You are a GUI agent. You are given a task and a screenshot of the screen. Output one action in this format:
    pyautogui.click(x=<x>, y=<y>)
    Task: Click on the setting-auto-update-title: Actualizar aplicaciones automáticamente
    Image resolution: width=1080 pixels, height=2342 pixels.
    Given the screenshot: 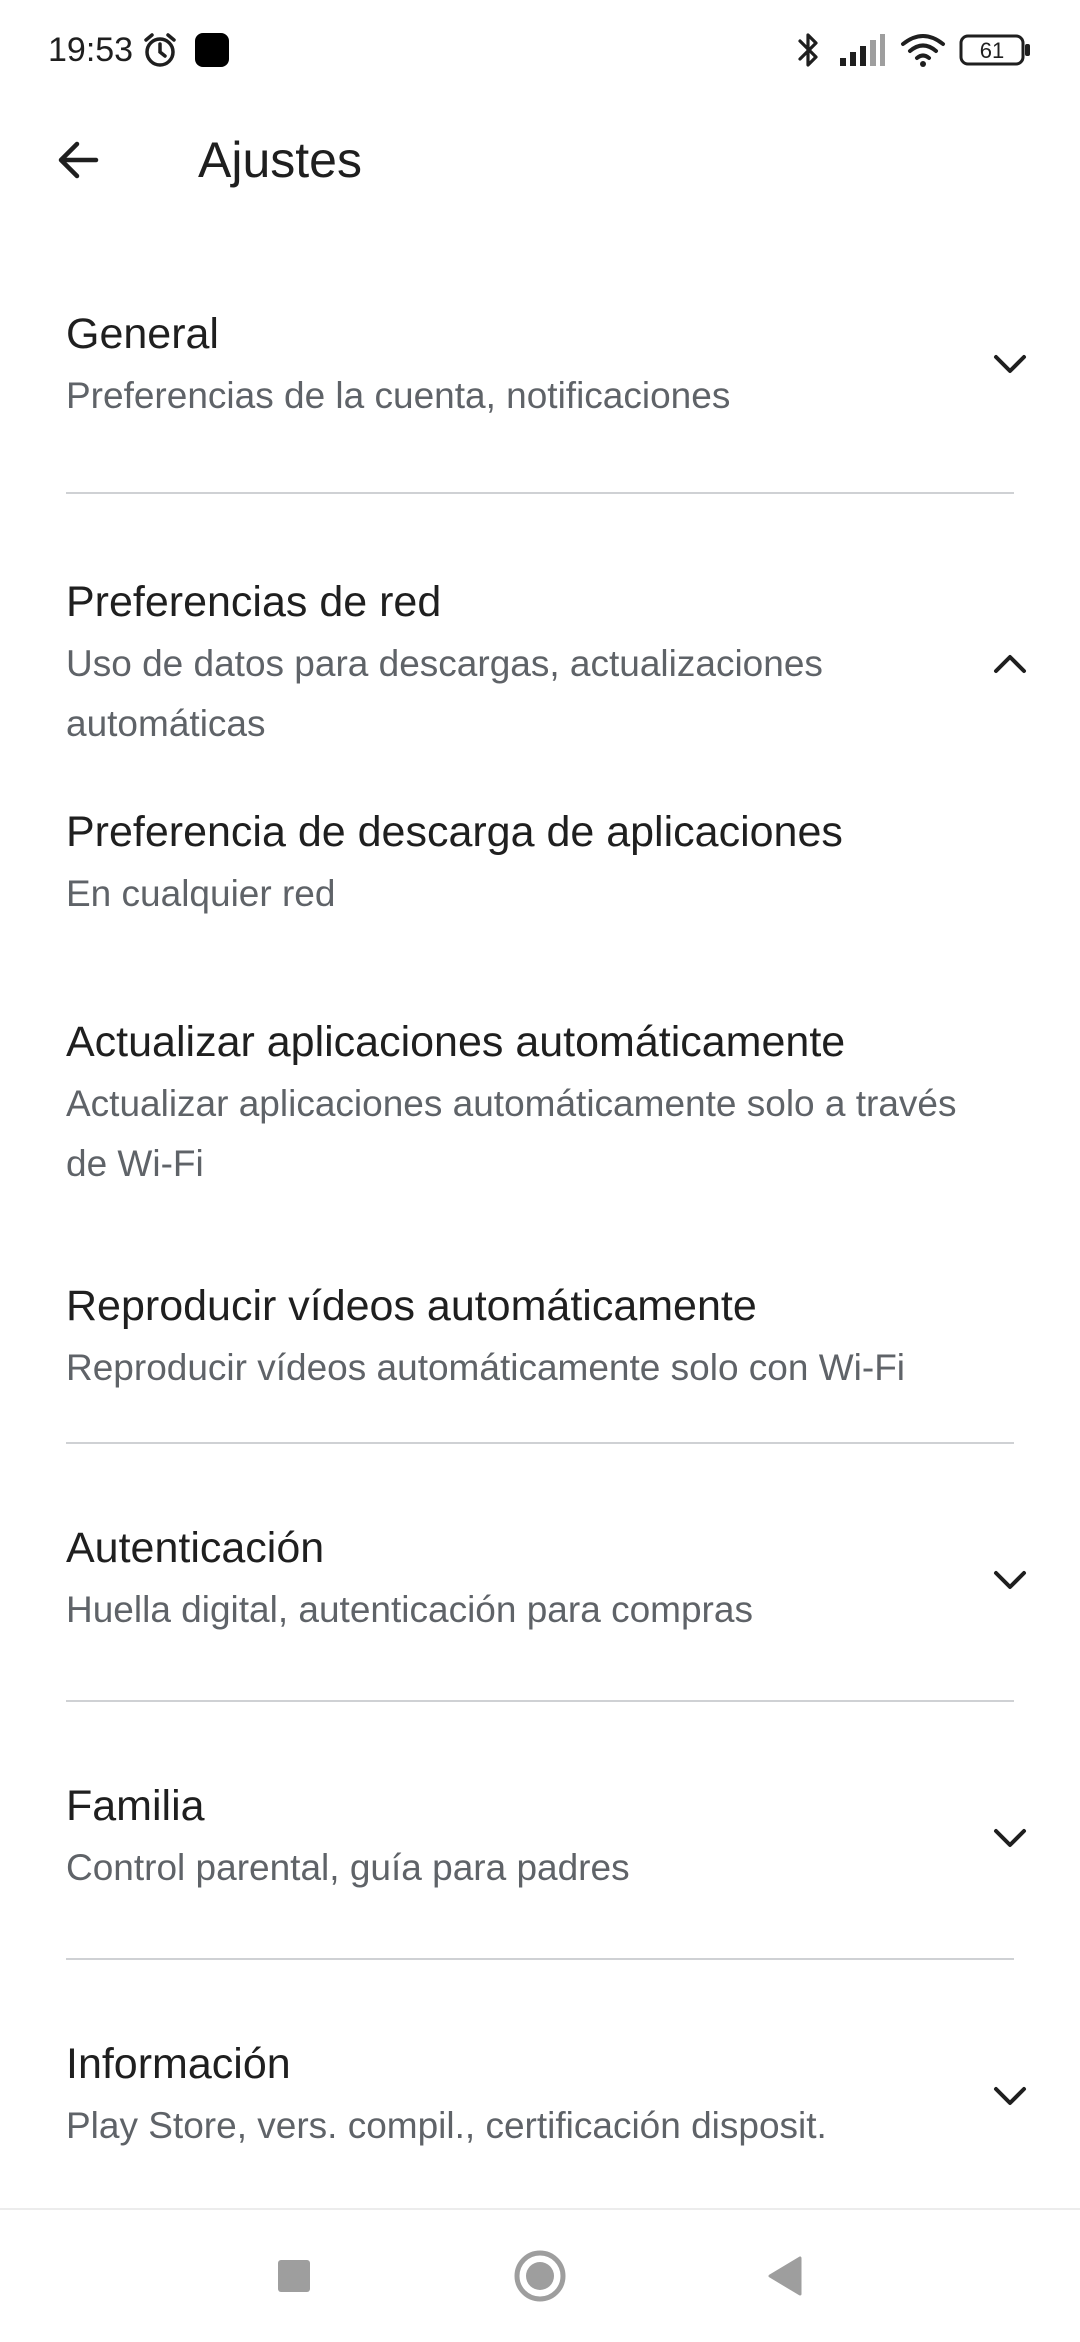 What is the action you would take?
    pyautogui.click(x=456, y=1042)
    